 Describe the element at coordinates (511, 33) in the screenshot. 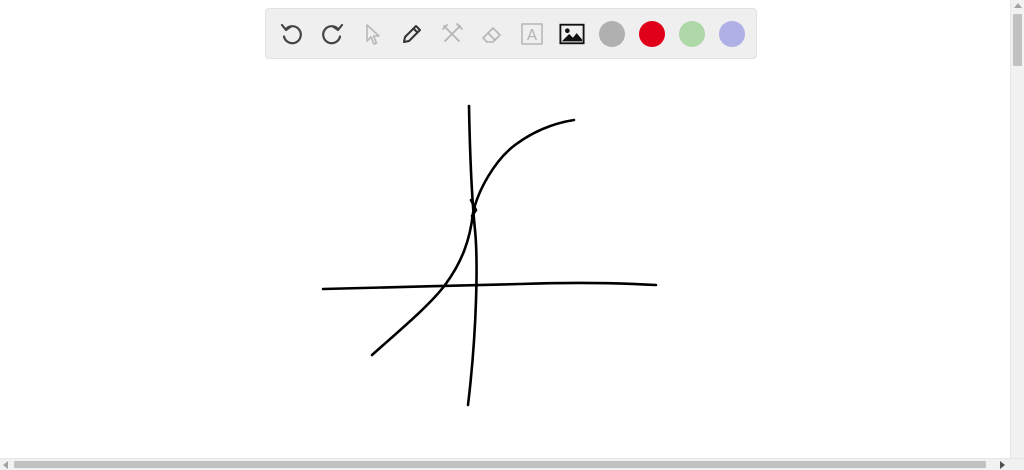

I see `toolbar: A` at that location.